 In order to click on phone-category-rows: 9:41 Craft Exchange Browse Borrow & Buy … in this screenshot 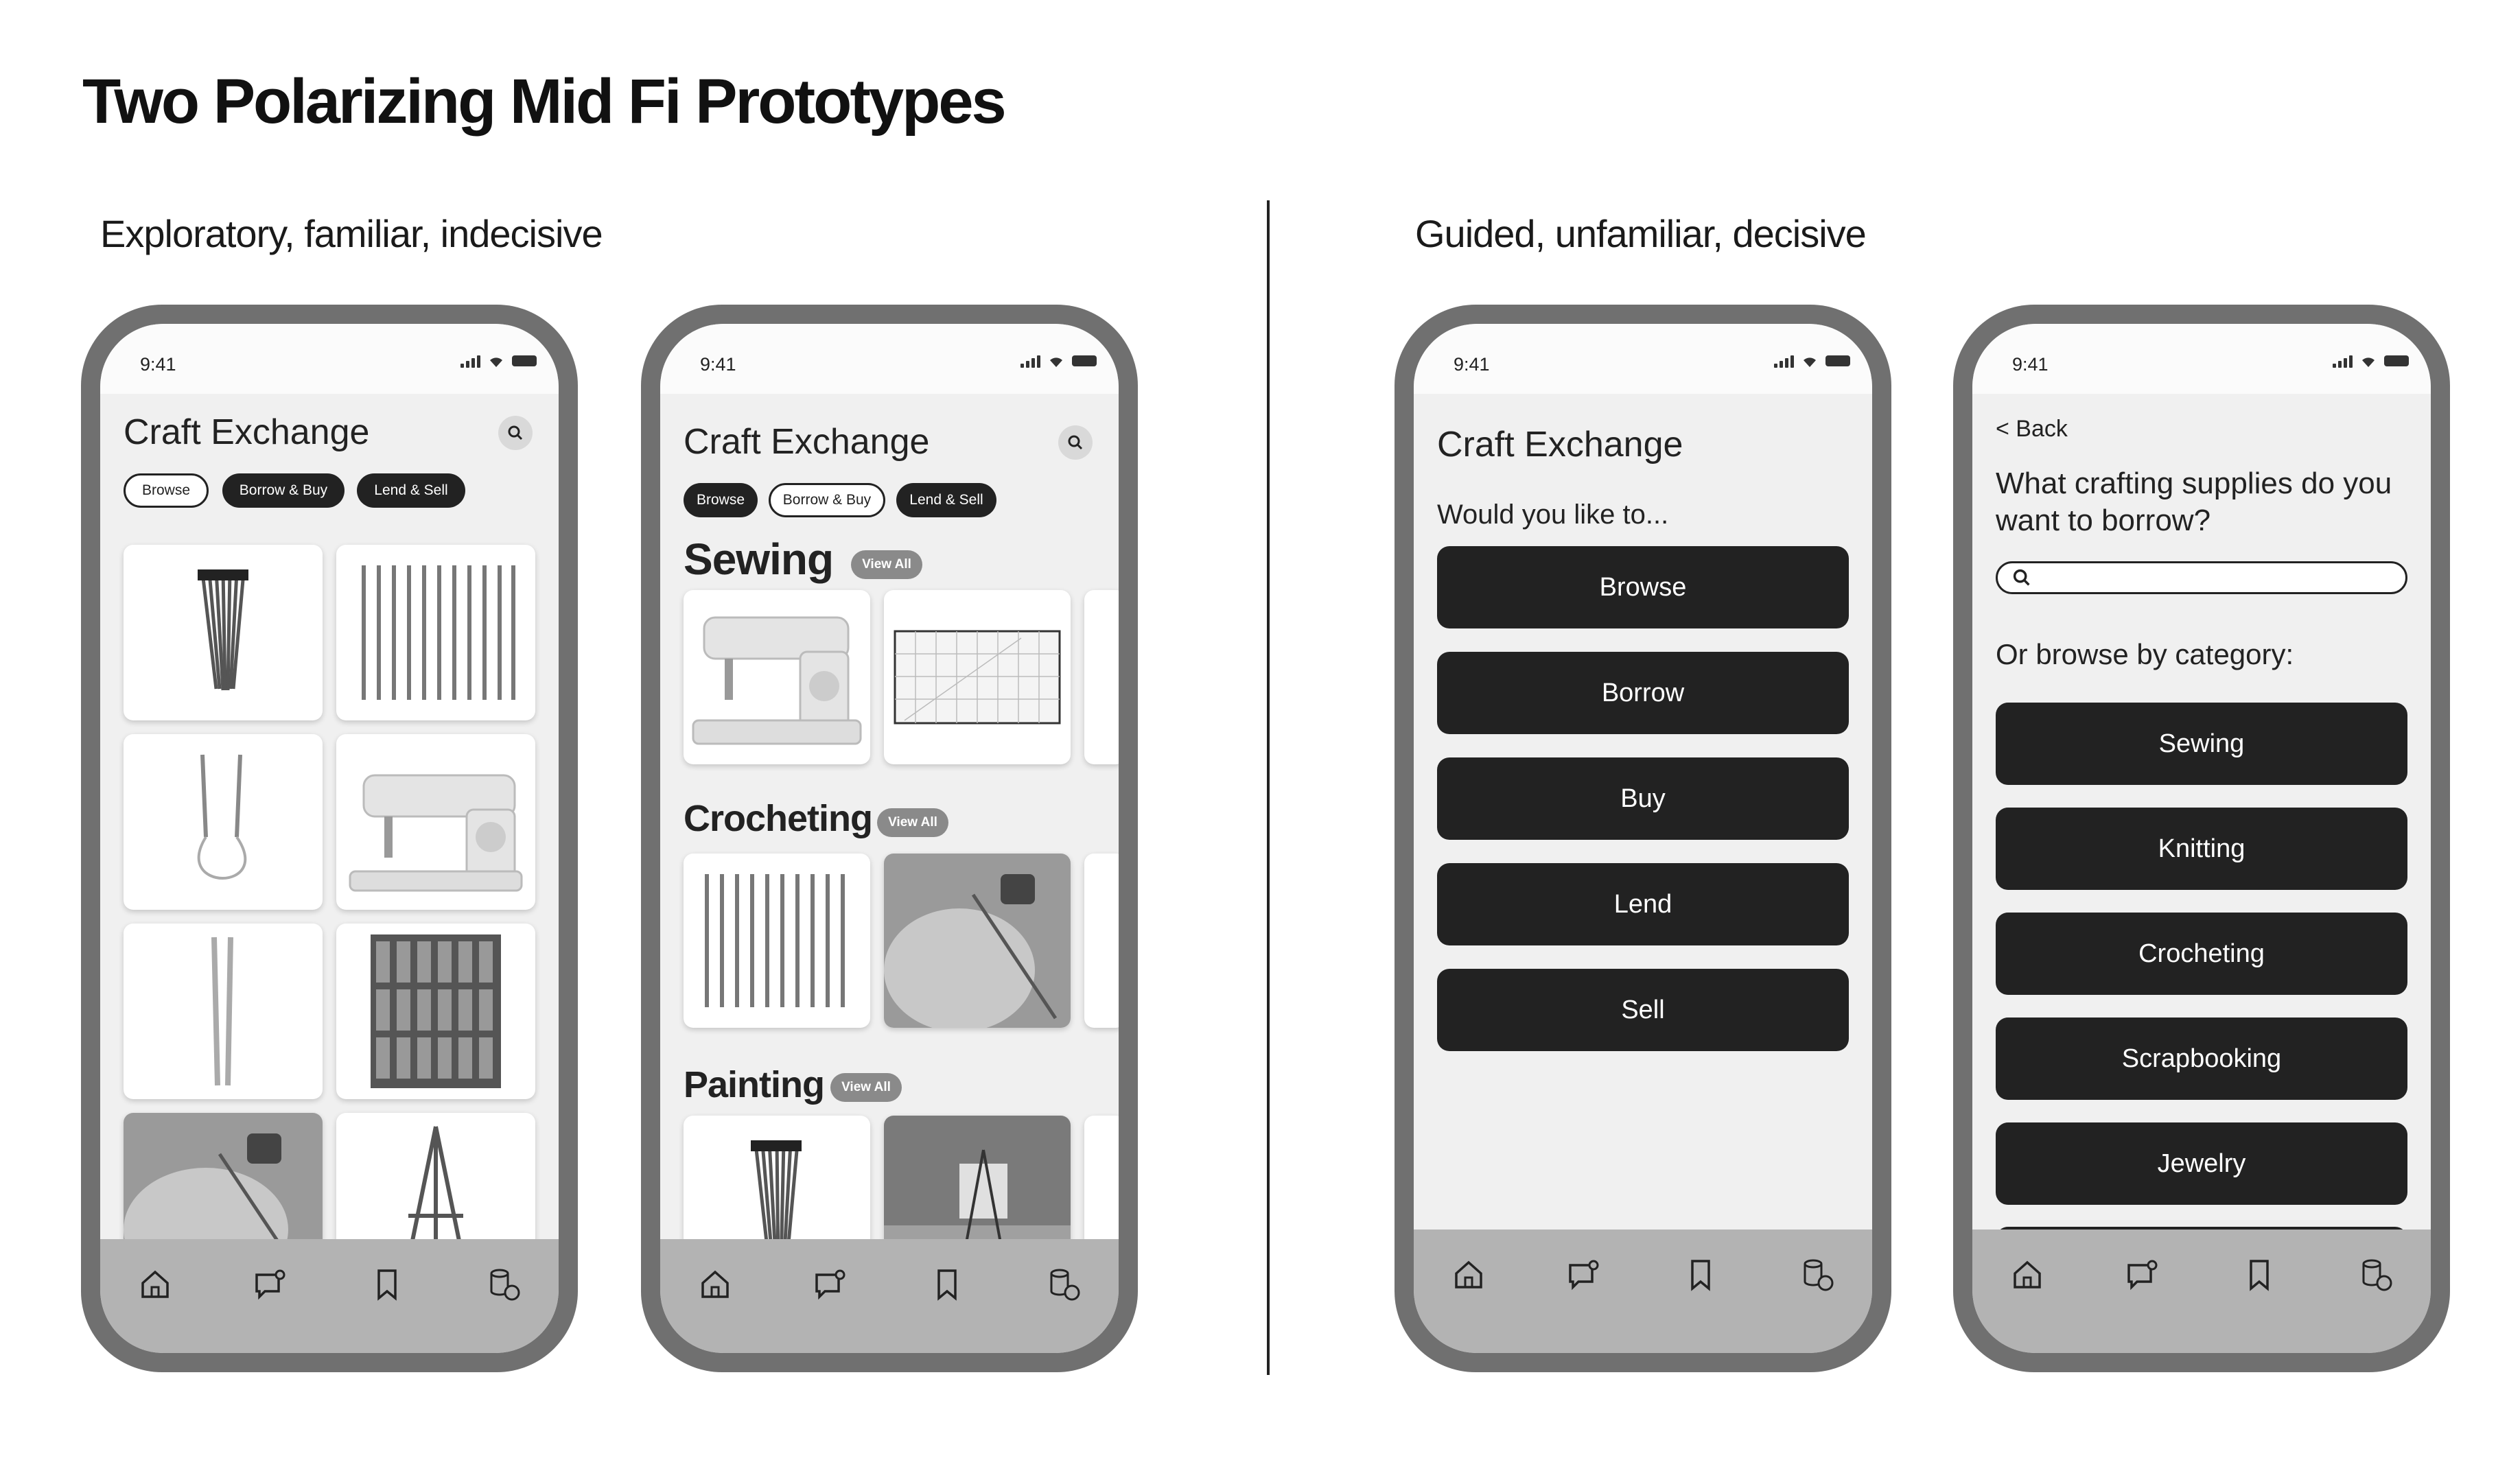, I will do `click(889, 838)`.